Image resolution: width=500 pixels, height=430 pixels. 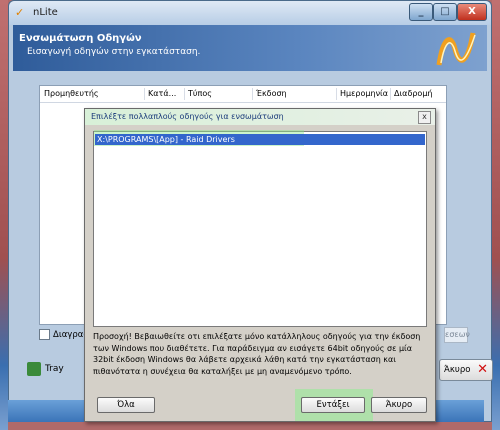 What do you see at coordinates (482, 369) in the screenshot?
I see `cancel-x-icon: ✕` at bounding box center [482, 369].